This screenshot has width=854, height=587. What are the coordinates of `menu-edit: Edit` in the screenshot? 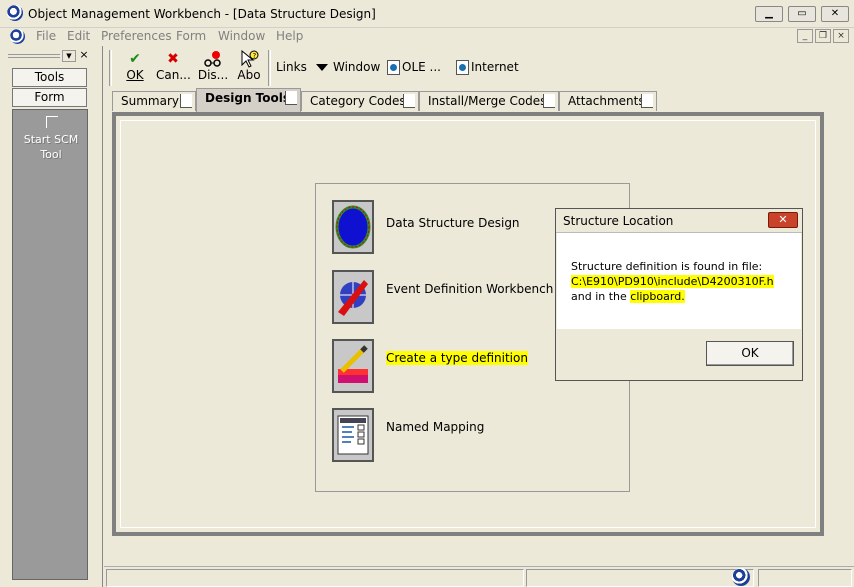 It's located at (78, 37).